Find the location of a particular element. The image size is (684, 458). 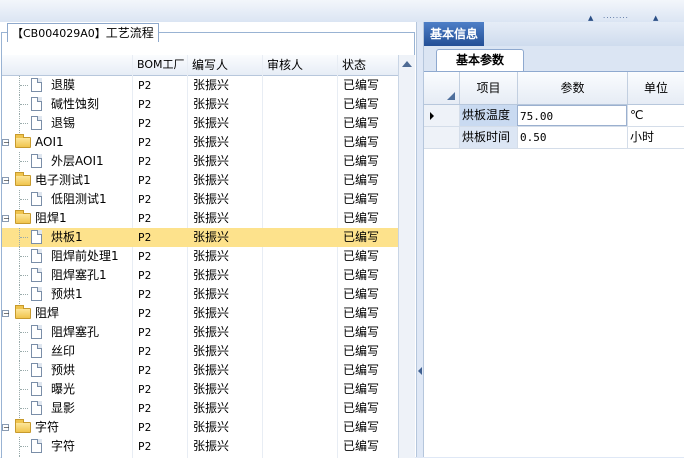

tree-step-row: 阻焊前处理1 P2 张振兴 已编写 is located at coordinates (200, 256).